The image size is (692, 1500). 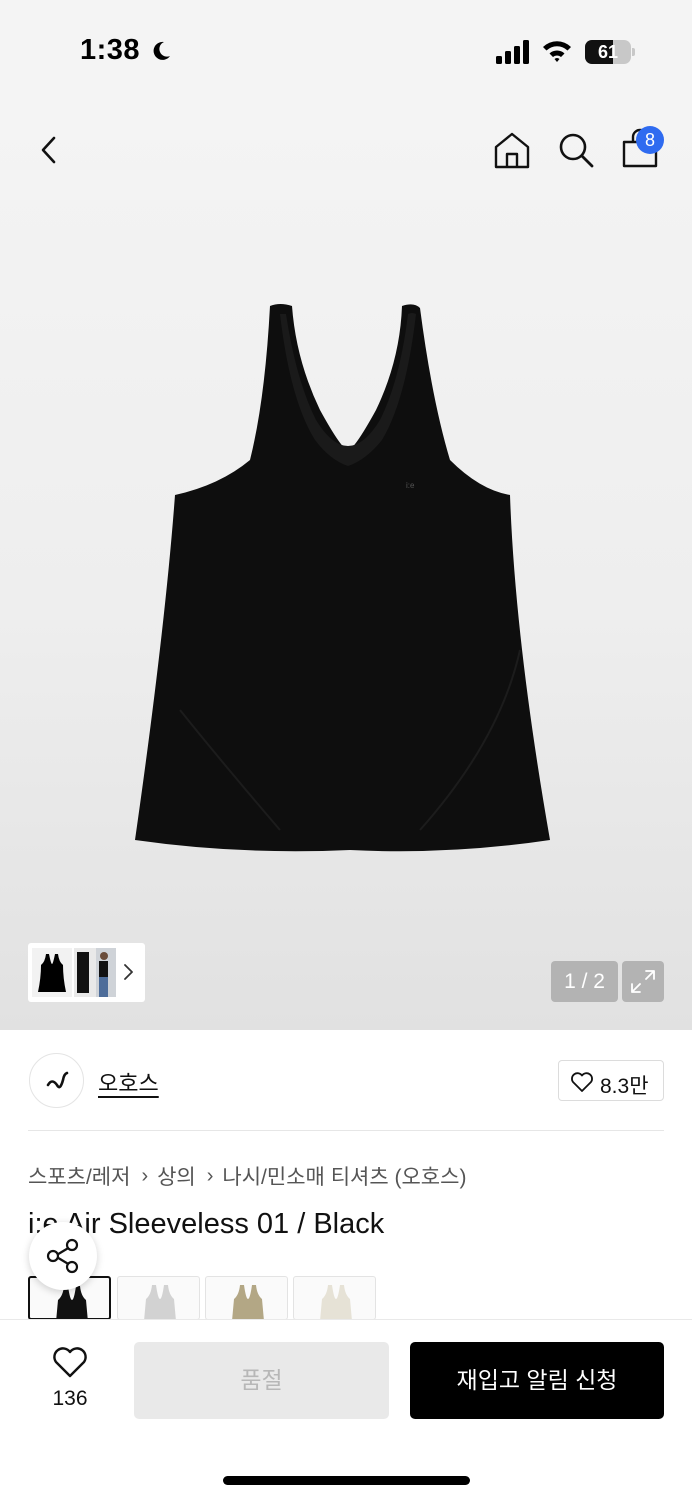 I want to click on color-swatch-ivory, so click(x=334, y=1298).